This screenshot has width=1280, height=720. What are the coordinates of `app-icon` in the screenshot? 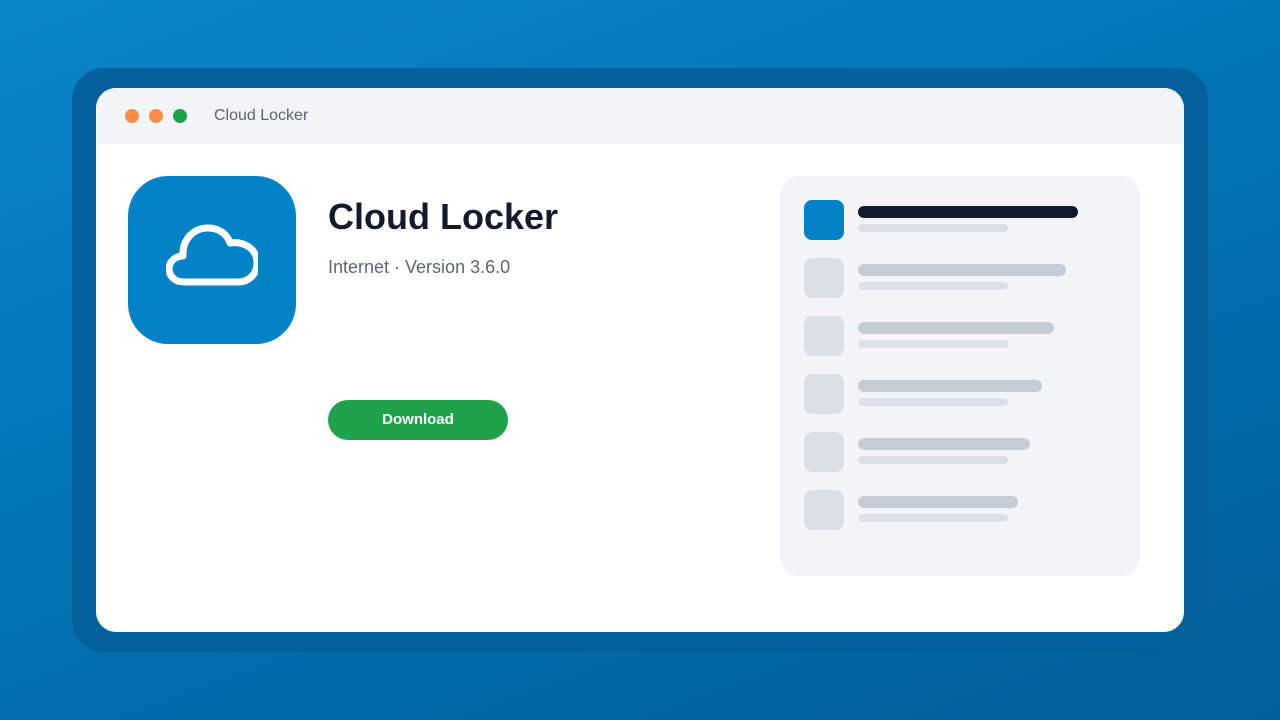 It's located at (212, 260).